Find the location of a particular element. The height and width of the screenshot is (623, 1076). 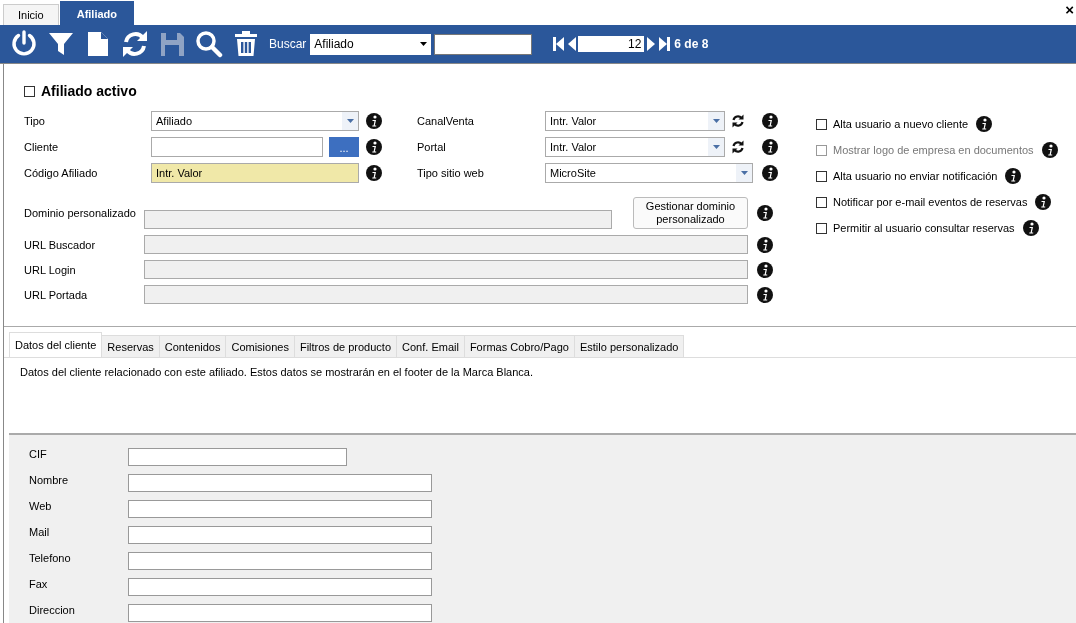

checkbox-label: Notificar por e-mail eventos de reservas is located at coordinates (930, 202).